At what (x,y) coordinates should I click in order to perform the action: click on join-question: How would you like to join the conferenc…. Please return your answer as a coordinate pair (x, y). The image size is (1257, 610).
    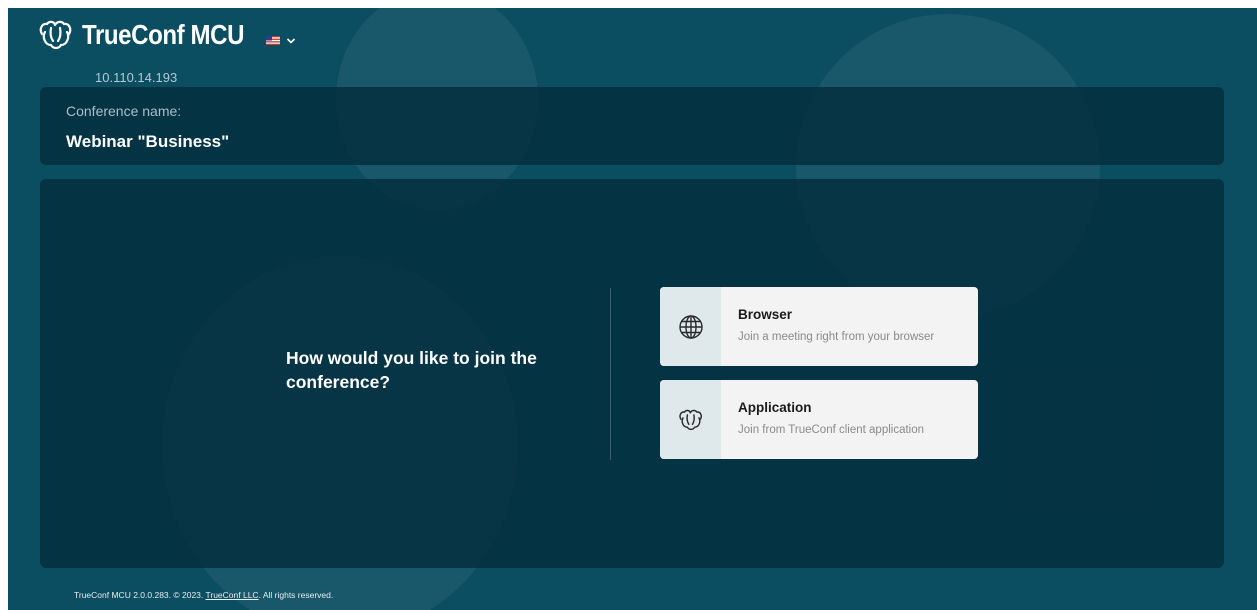
    Looking at the image, I should click on (411, 370).